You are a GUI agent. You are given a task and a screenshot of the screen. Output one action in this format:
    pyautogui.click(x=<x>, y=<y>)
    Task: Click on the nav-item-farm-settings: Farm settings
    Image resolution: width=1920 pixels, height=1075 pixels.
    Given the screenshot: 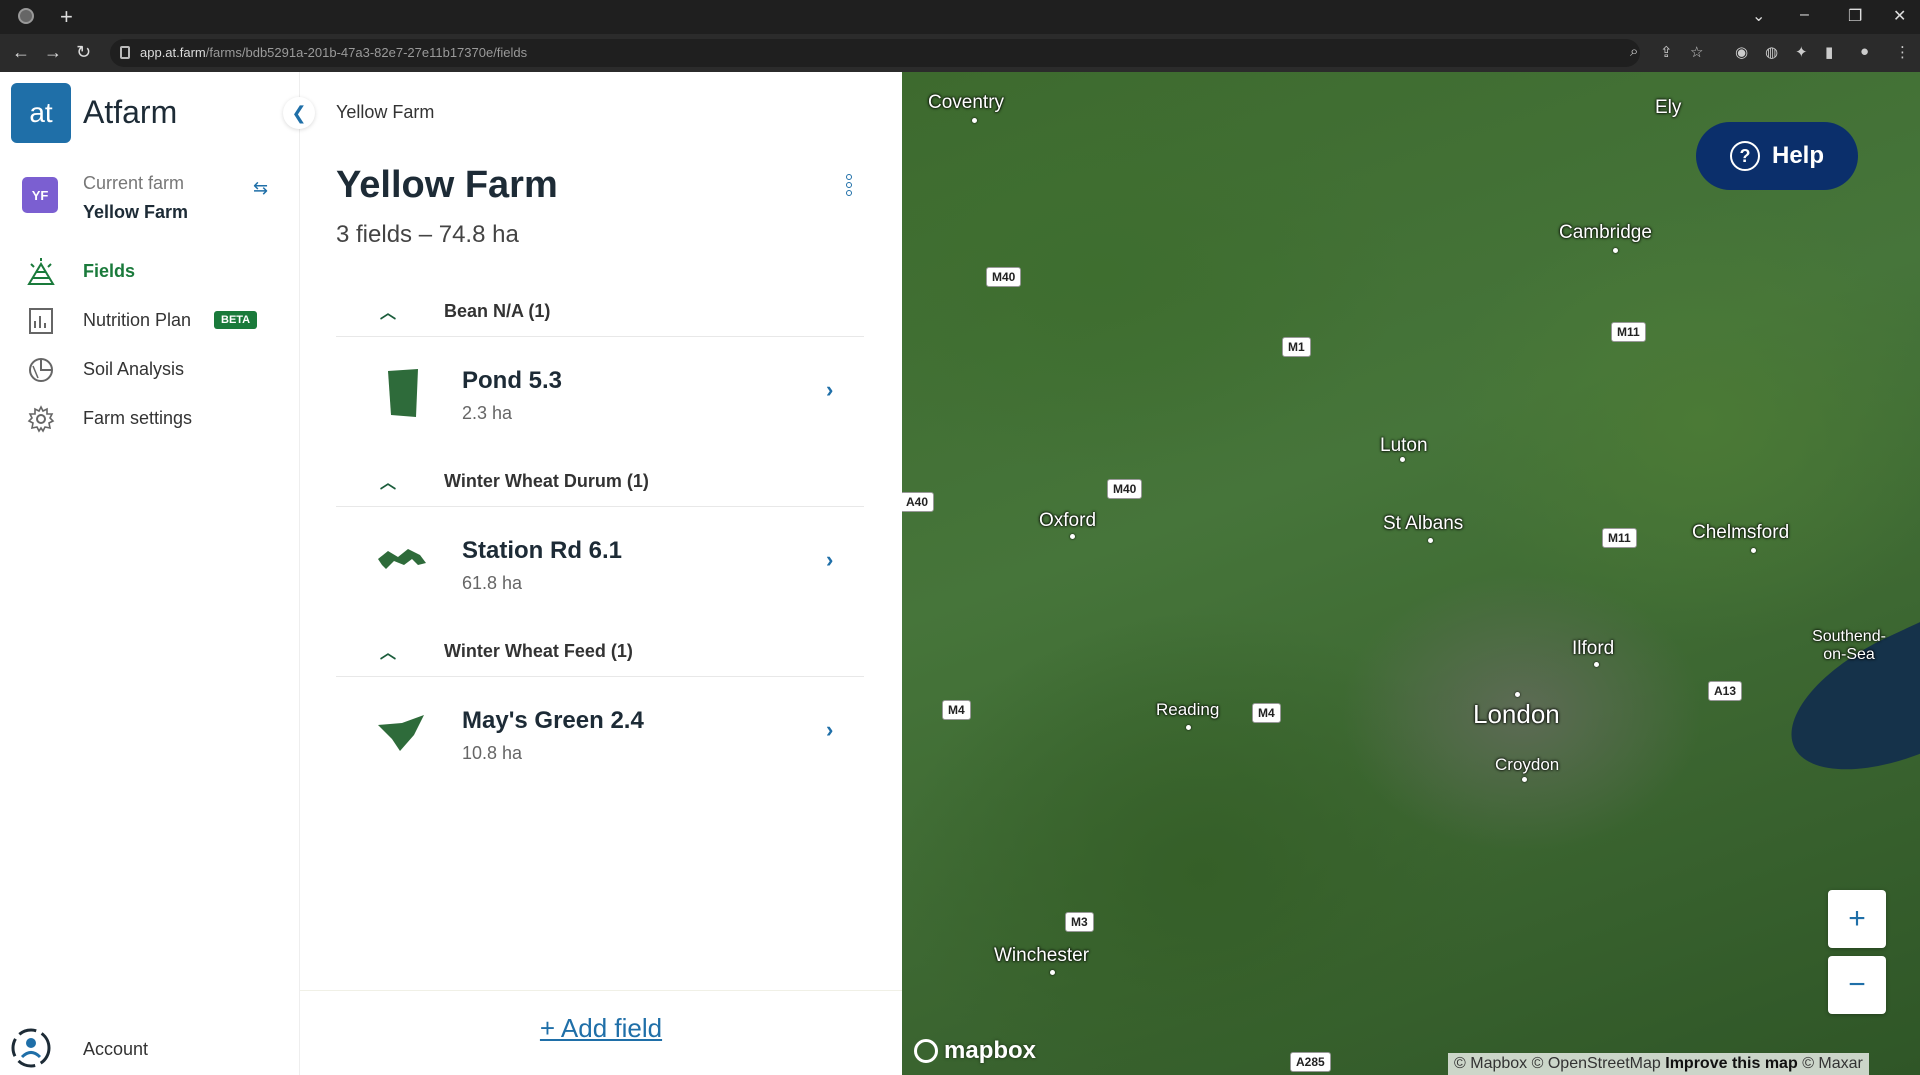 What is the action you would take?
    pyautogui.click(x=150, y=418)
    